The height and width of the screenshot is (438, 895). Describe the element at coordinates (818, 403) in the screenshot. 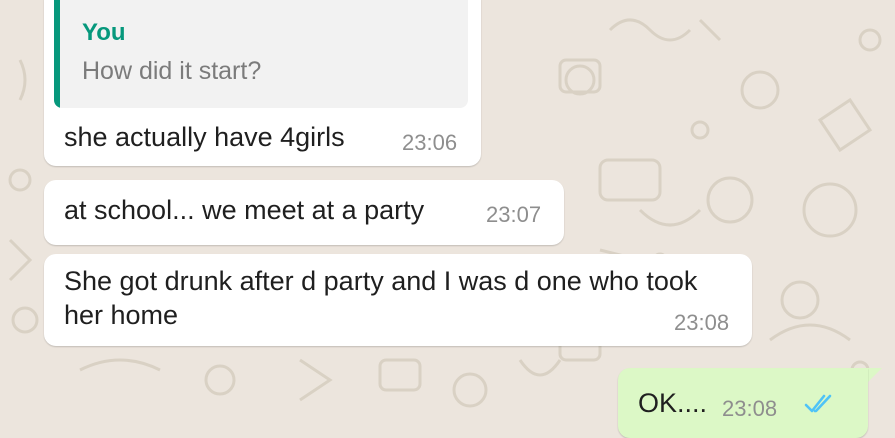

I see `double-check-read-icon` at that location.